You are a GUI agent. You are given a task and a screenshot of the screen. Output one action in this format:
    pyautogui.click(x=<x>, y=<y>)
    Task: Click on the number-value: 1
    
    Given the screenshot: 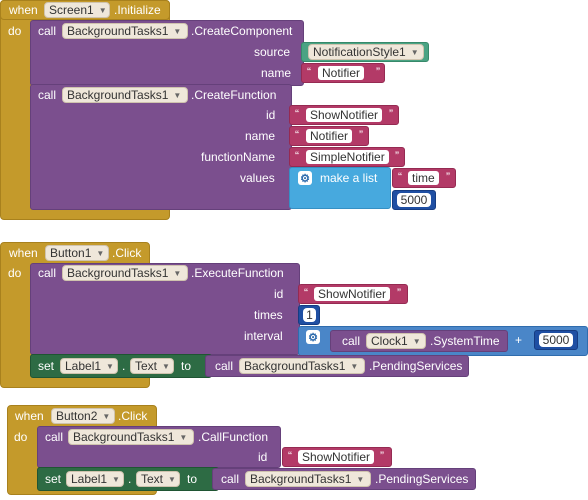 What is the action you would take?
    pyautogui.click(x=309, y=315)
    